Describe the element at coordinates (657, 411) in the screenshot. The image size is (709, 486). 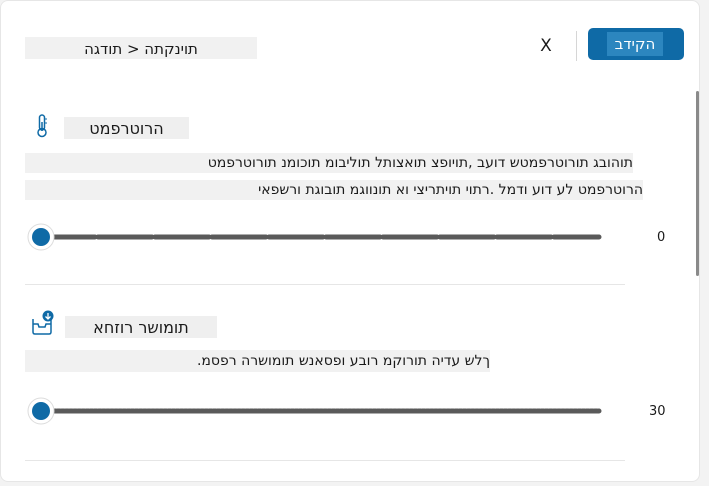
I see `records-value: 30` at that location.